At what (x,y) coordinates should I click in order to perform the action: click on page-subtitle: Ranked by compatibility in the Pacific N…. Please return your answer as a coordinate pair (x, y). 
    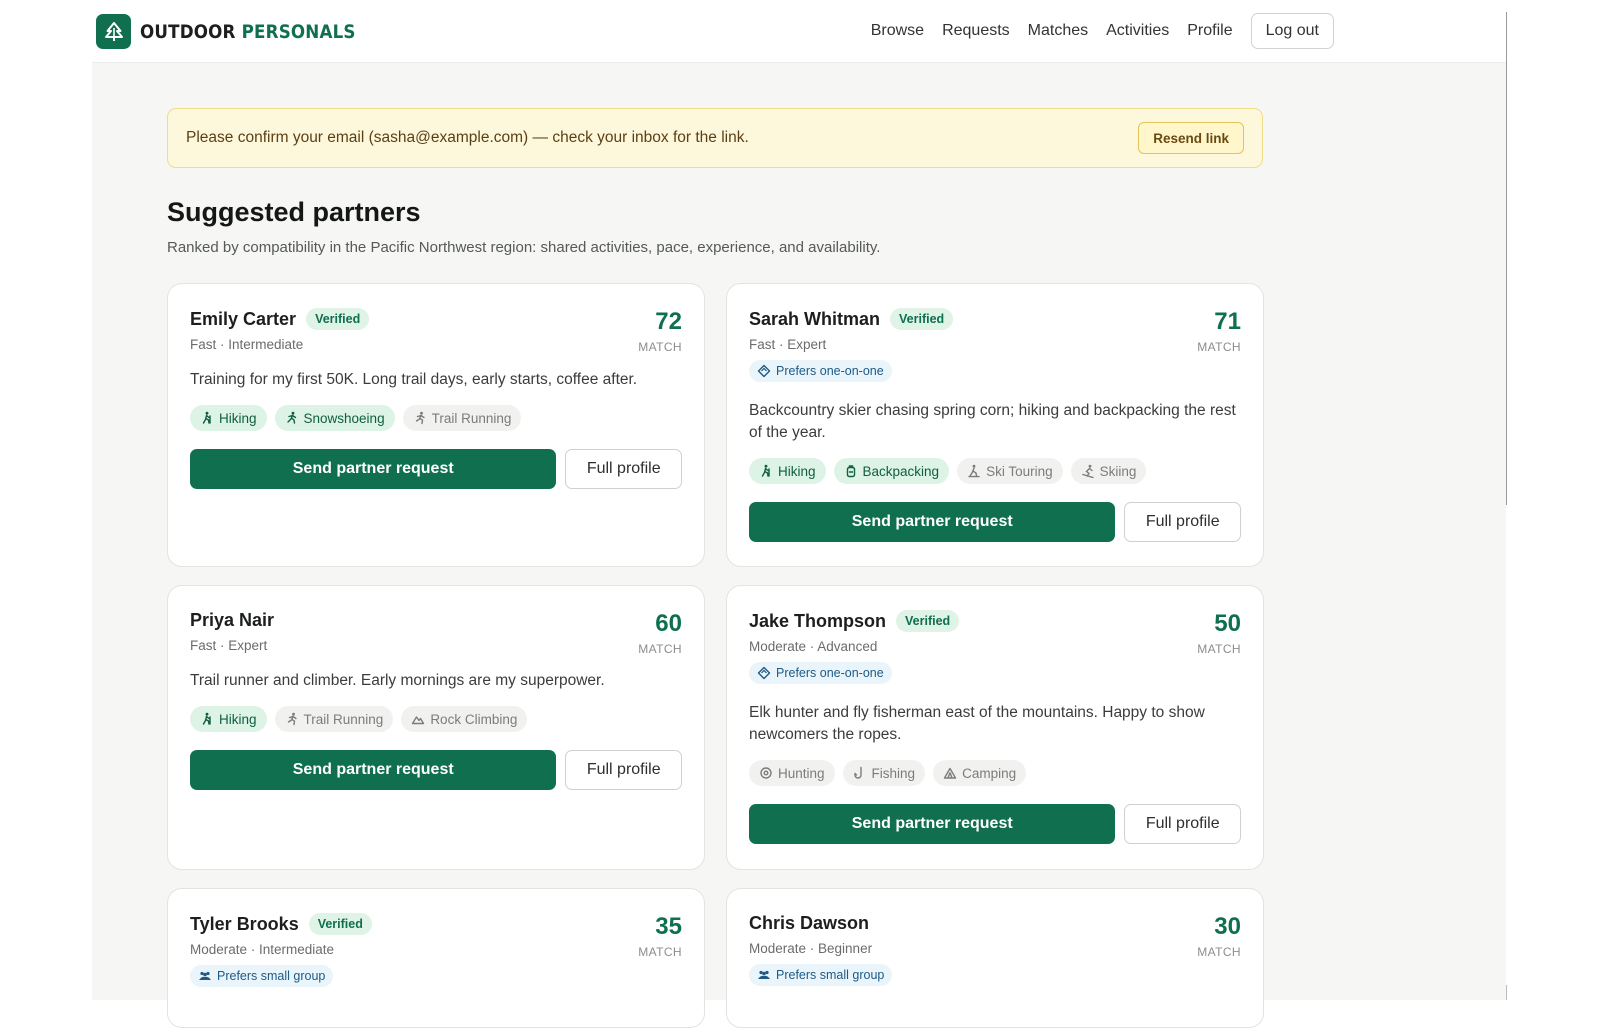
    Looking at the image, I should click on (524, 247).